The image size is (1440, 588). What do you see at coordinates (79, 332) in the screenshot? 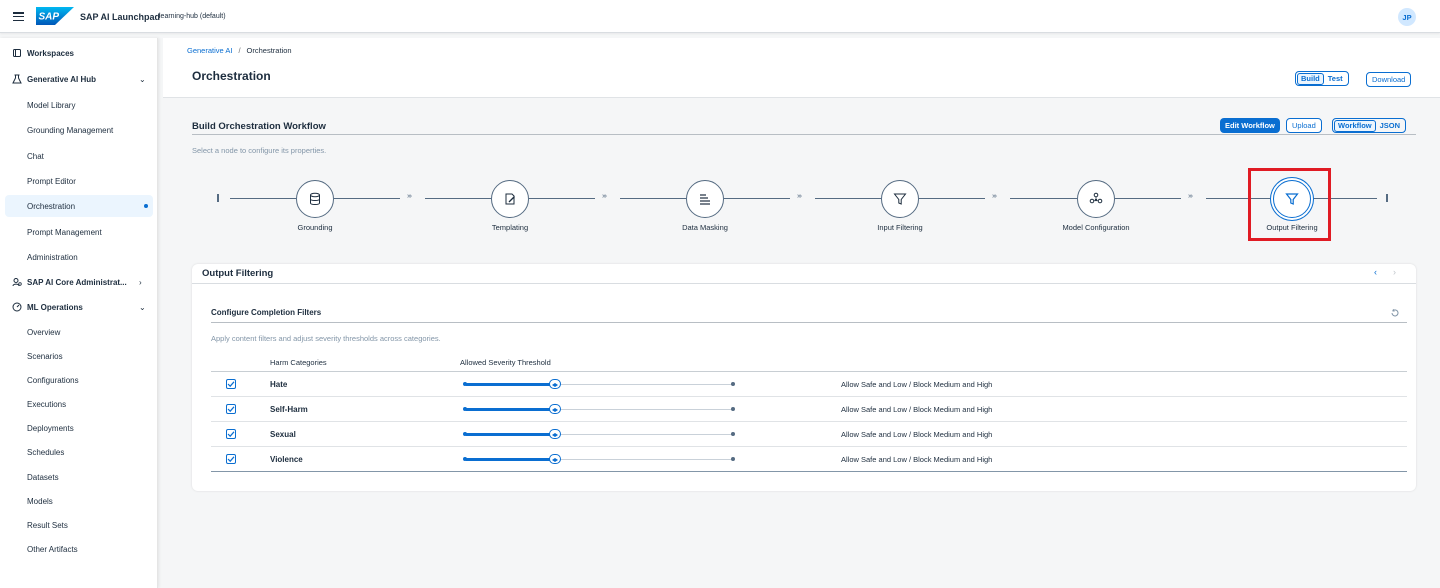
I see `sidebar-item-overview: Overview` at bounding box center [79, 332].